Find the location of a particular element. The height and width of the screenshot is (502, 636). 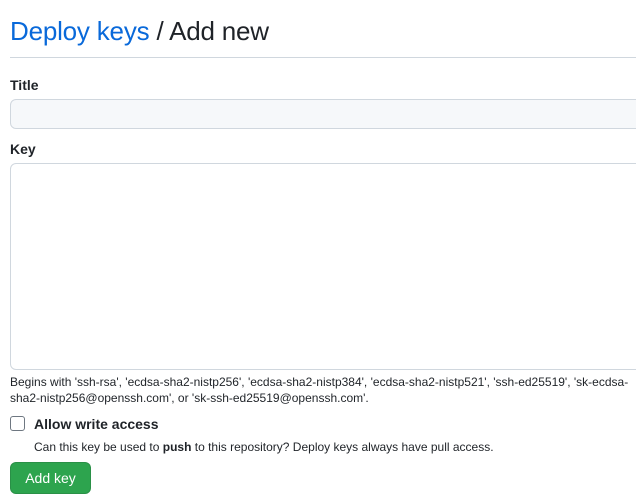

add-key-button: Add key is located at coordinates (50, 478).